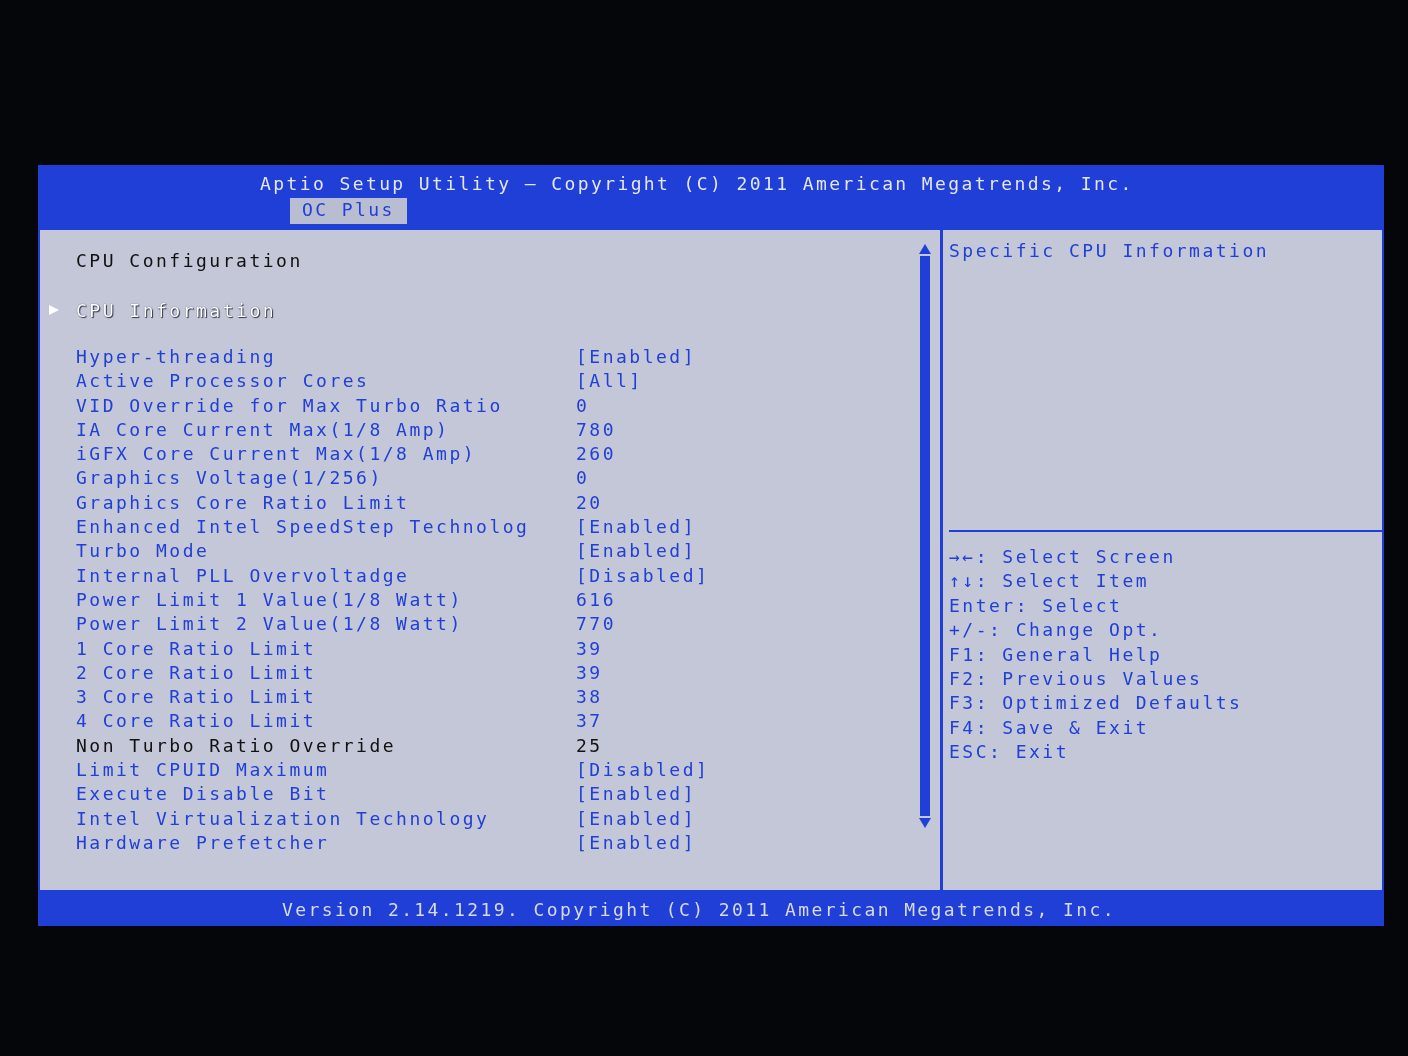 This screenshot has width=1408, height=1056. Describe the element at coordinates (743, 599) in the screenshot. I see `setting-value: 616` at that location.